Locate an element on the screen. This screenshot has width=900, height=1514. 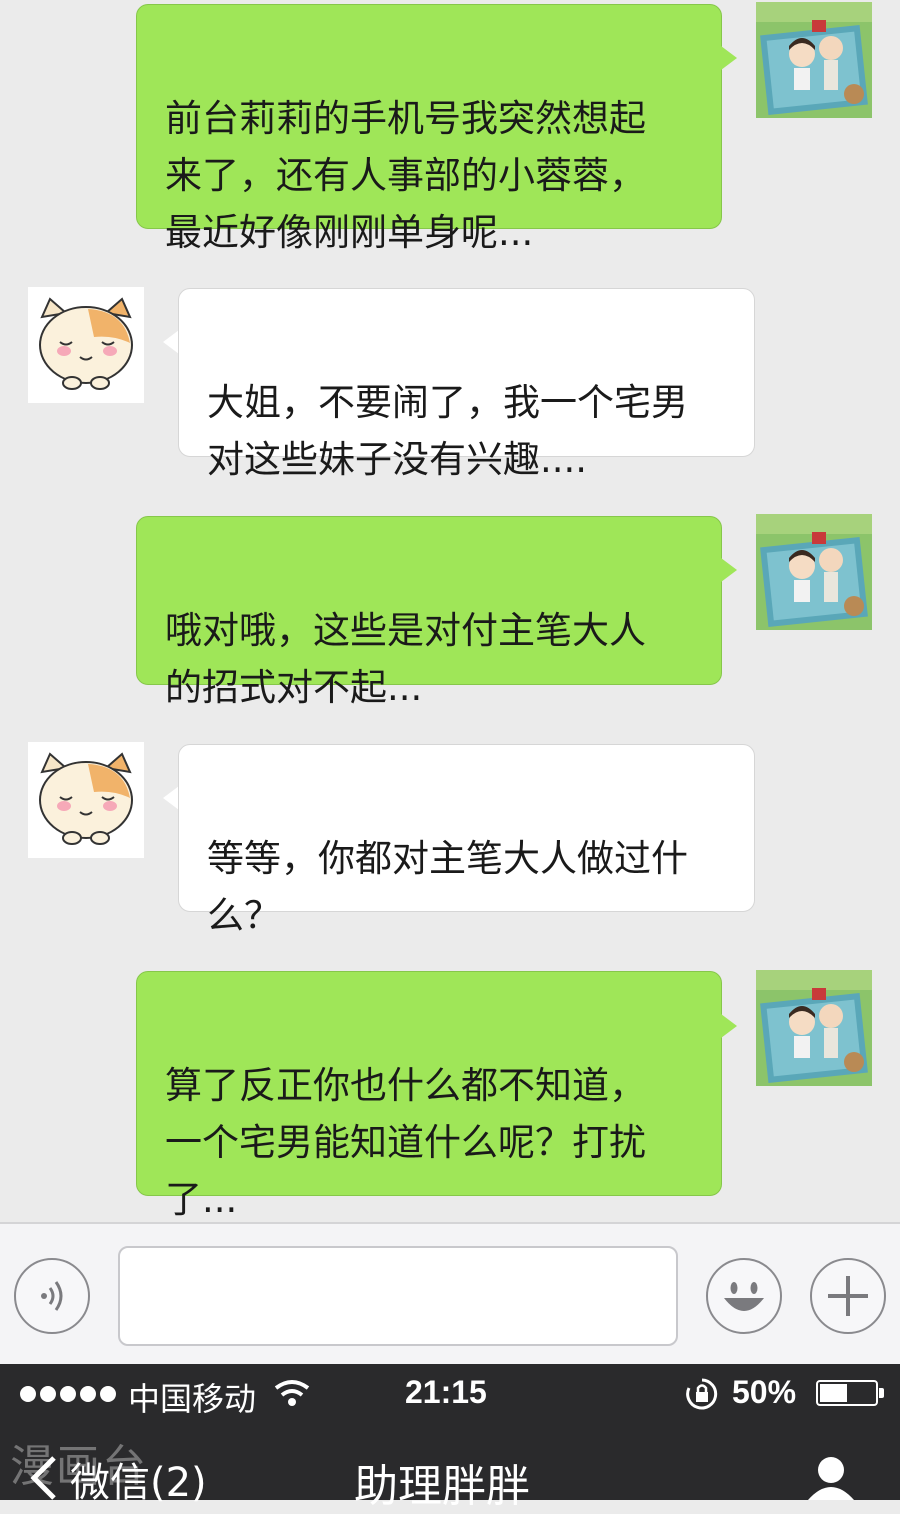
voice-button is located at coordinates (52, 1296).